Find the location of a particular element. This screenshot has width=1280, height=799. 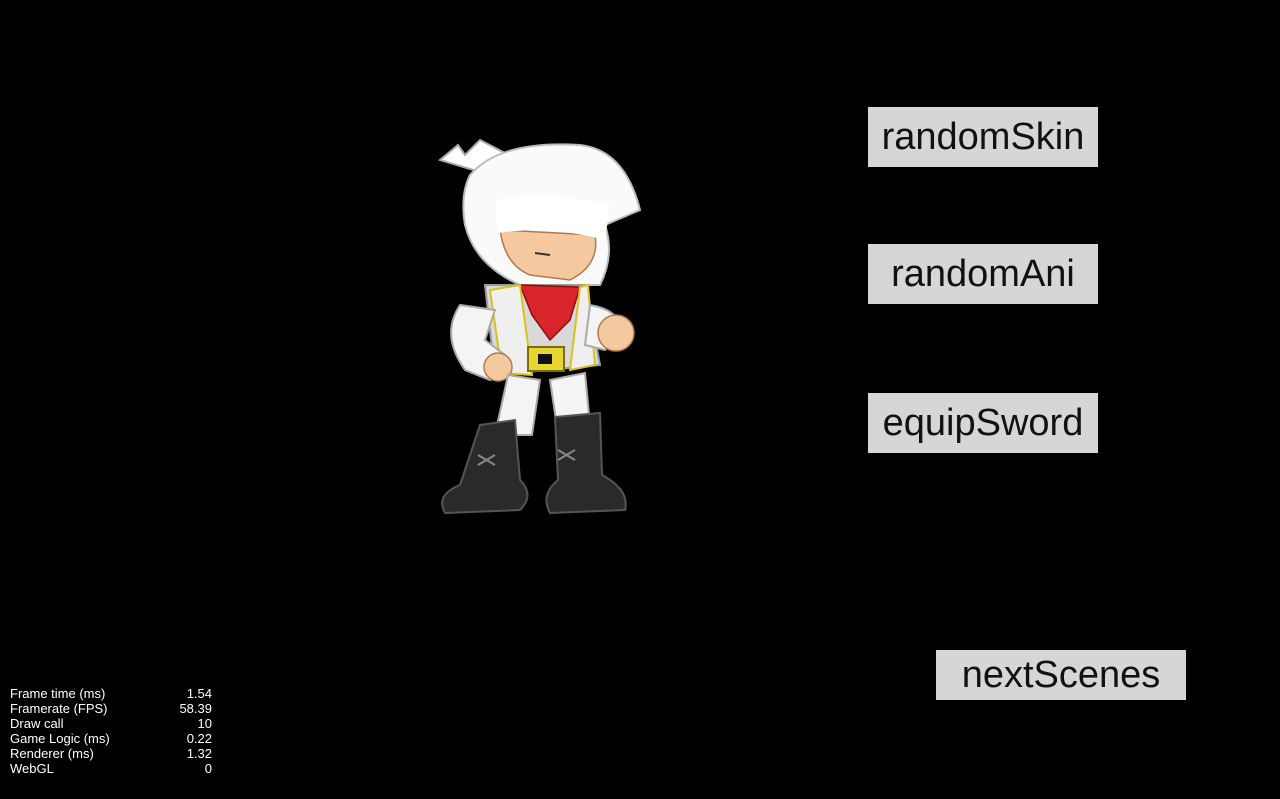

stat-label: Game Logic (ms) is located at coordinates (60, 738).